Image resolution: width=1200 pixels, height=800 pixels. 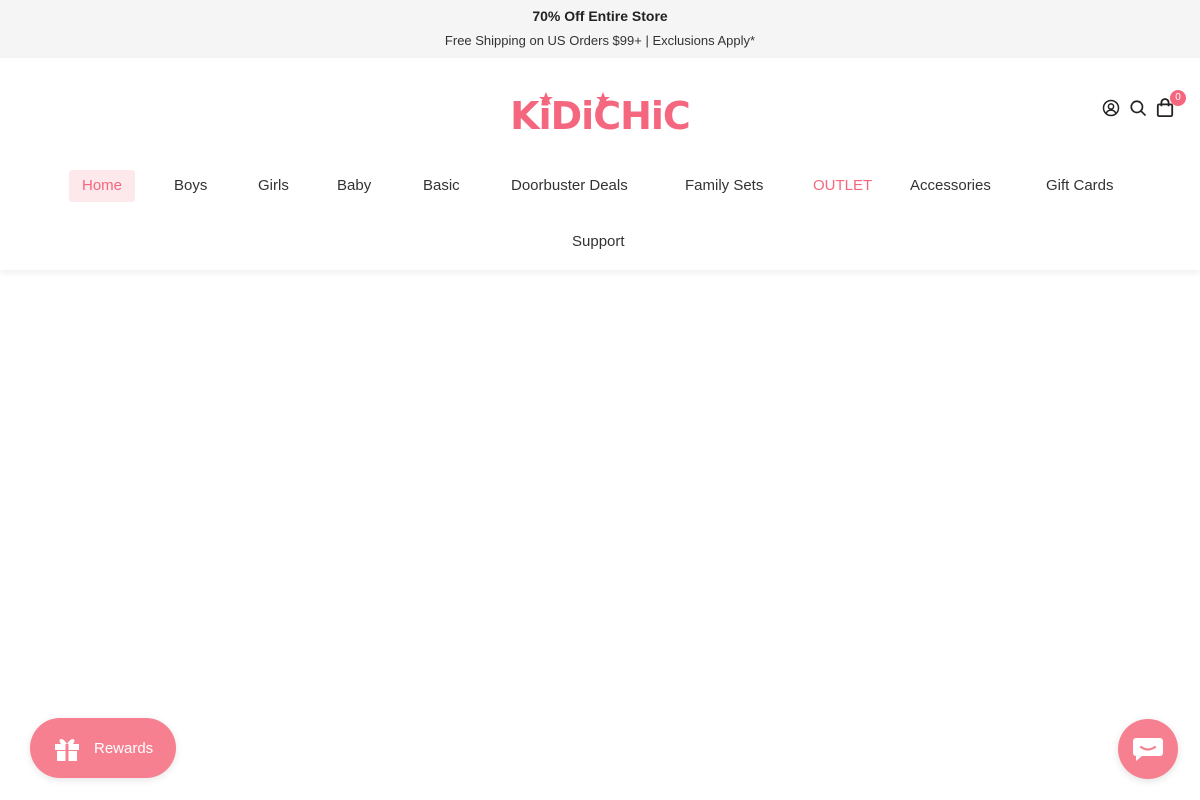 I want to click on chat-icon, so click(x=1148, y=749).